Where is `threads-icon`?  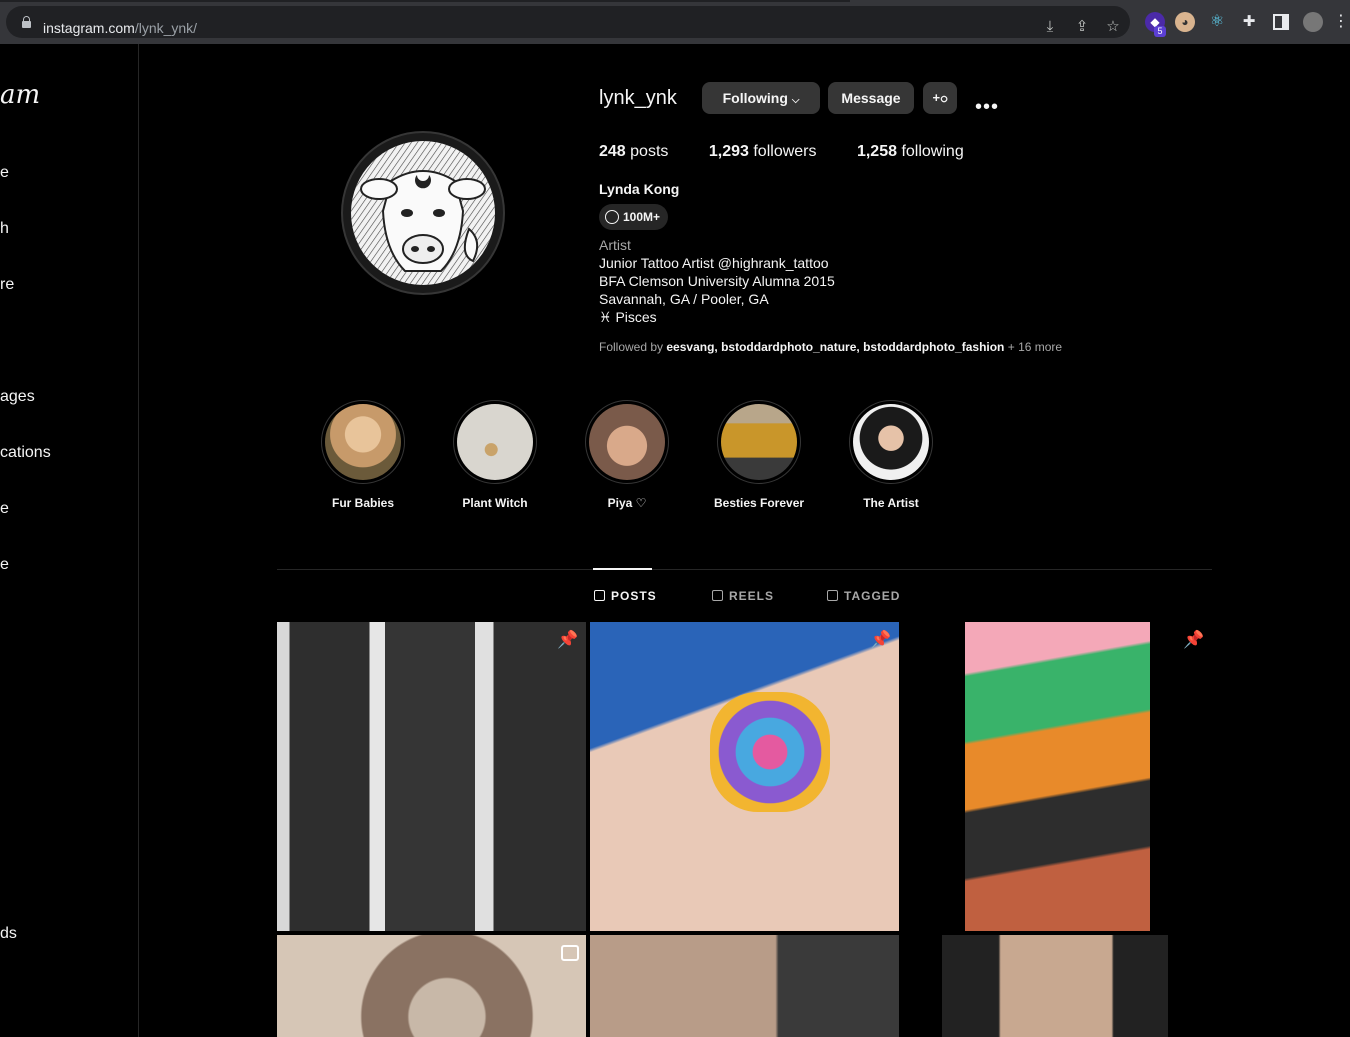 threads-icon is located at coordinates (612, 217).